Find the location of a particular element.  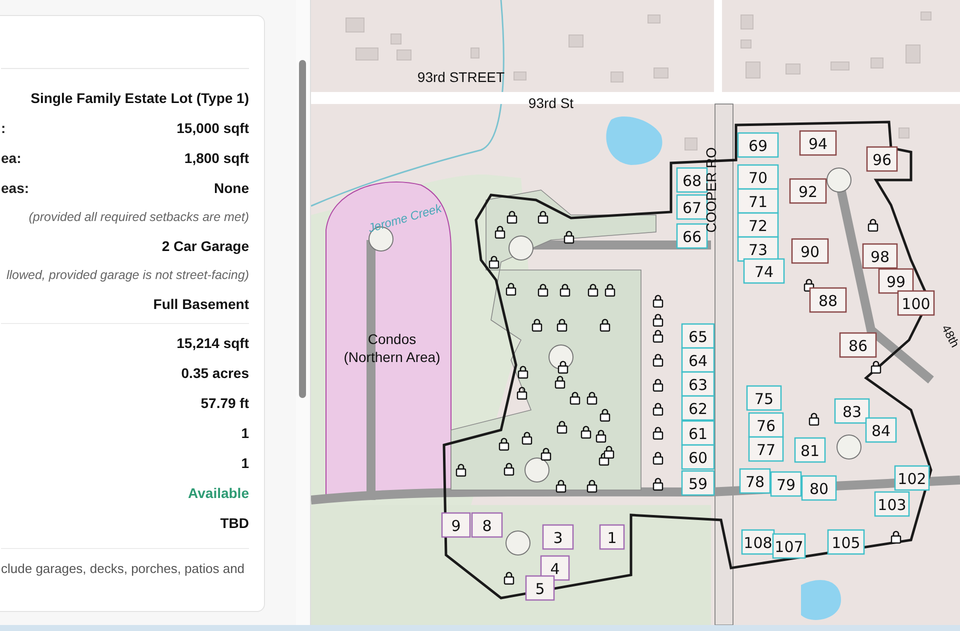

lot-parcel: 70 is located at coordinates (758, 177).